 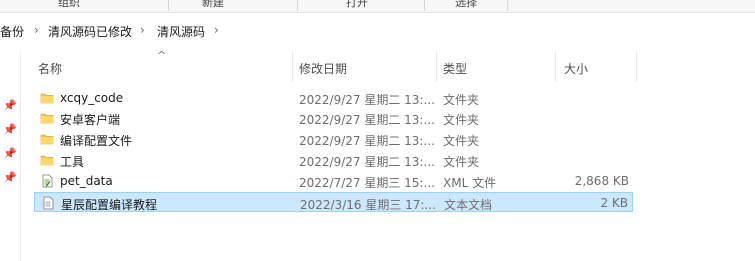 I want to click on ribbon-strip: 组织 新建 打开 选择, so click(x=377, y=6).